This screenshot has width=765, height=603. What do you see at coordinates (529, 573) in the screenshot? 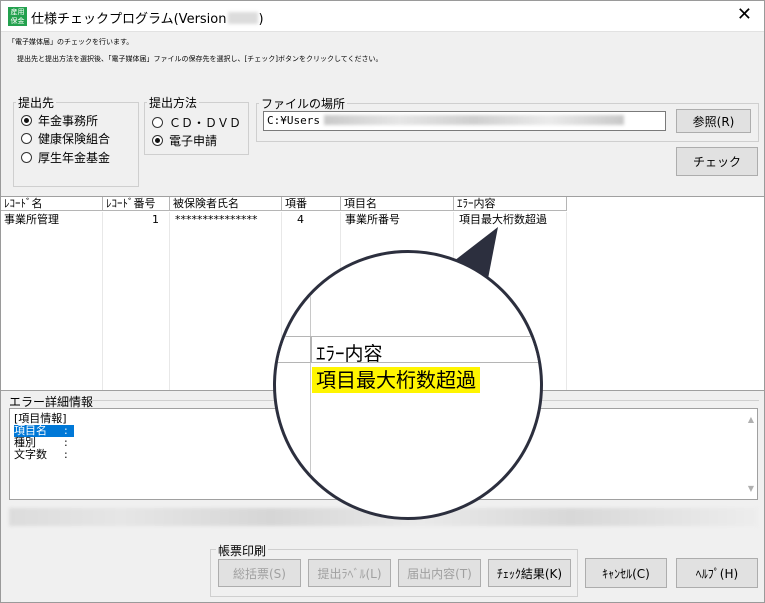
I see `check-result-print-button: ﾁｪｯｸ結果(K)` at bounding box center [529, 573].